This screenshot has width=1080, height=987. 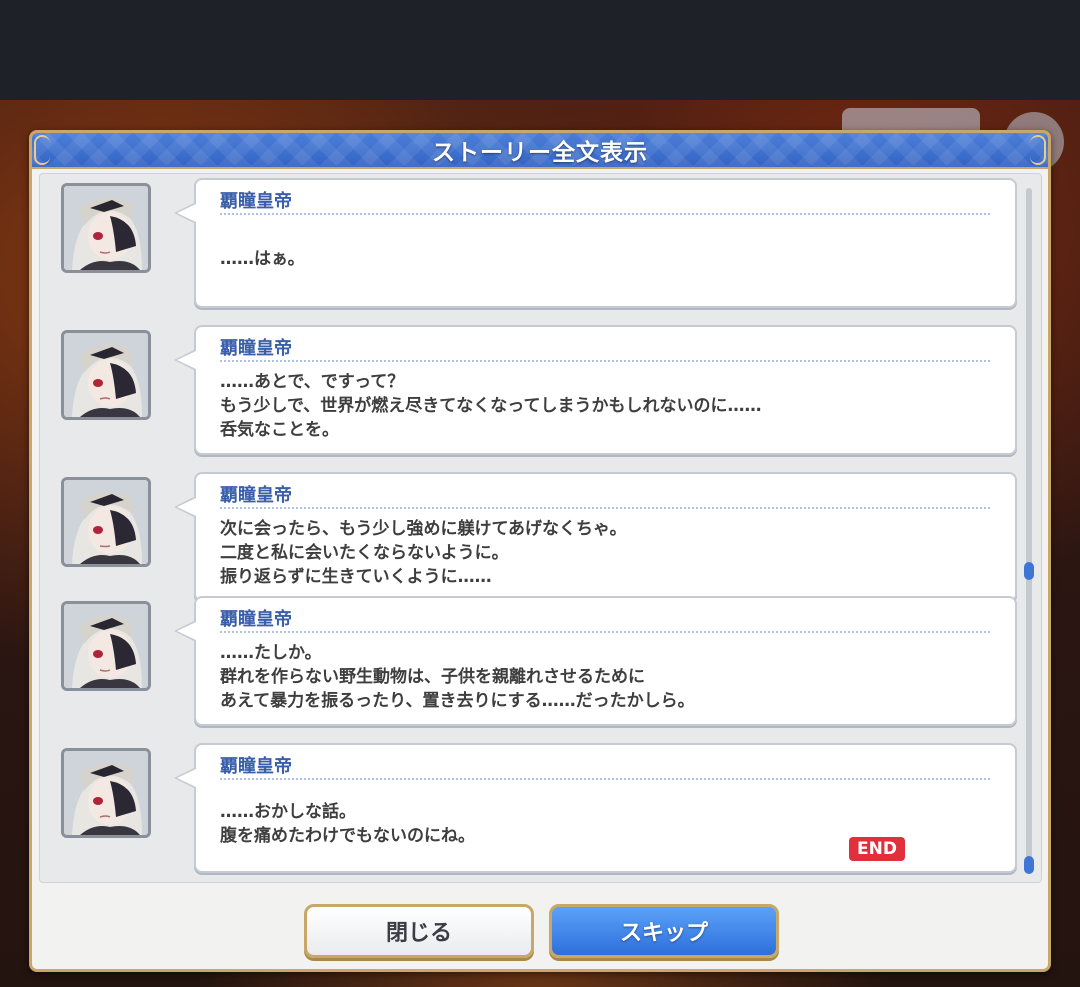 I want to click on header-ornament-left, so click(x=42, y=150).